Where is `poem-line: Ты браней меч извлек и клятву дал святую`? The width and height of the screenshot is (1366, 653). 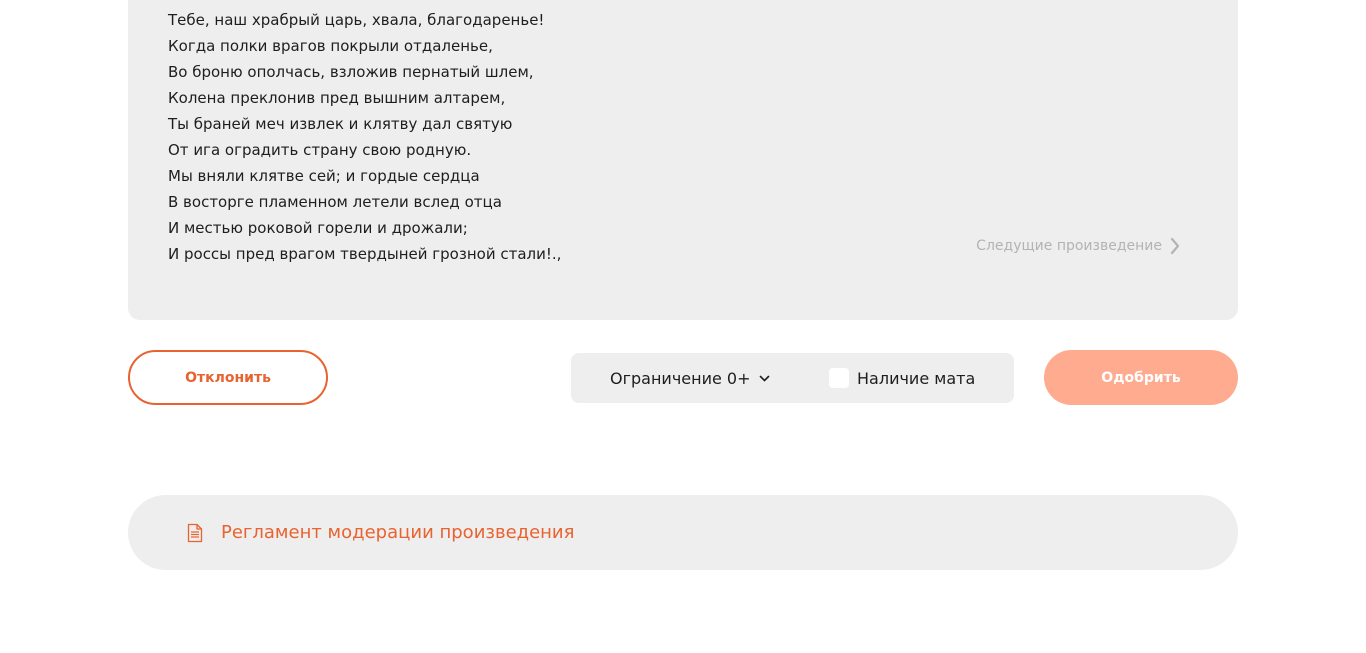 poem-line: Ты браней меч извлек и клятву дал святую is located at coordinates (340, 124).